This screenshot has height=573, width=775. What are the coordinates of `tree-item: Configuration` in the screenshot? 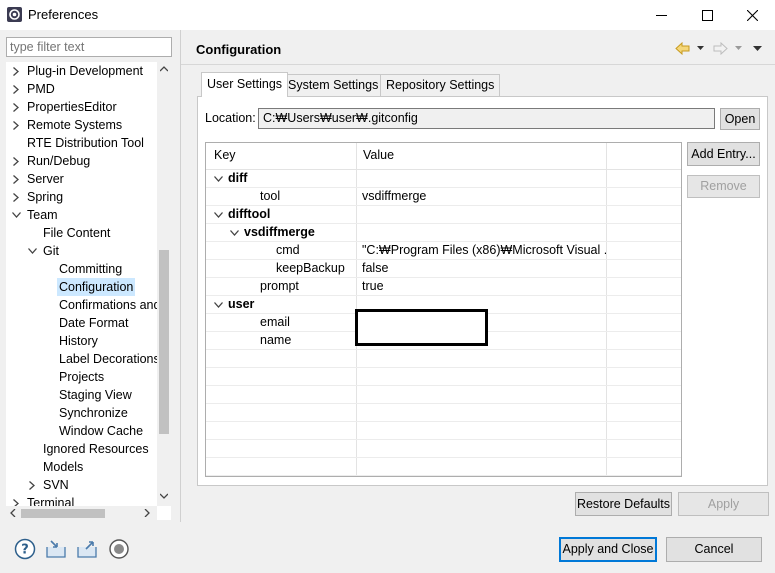 It's located at (96, 287).